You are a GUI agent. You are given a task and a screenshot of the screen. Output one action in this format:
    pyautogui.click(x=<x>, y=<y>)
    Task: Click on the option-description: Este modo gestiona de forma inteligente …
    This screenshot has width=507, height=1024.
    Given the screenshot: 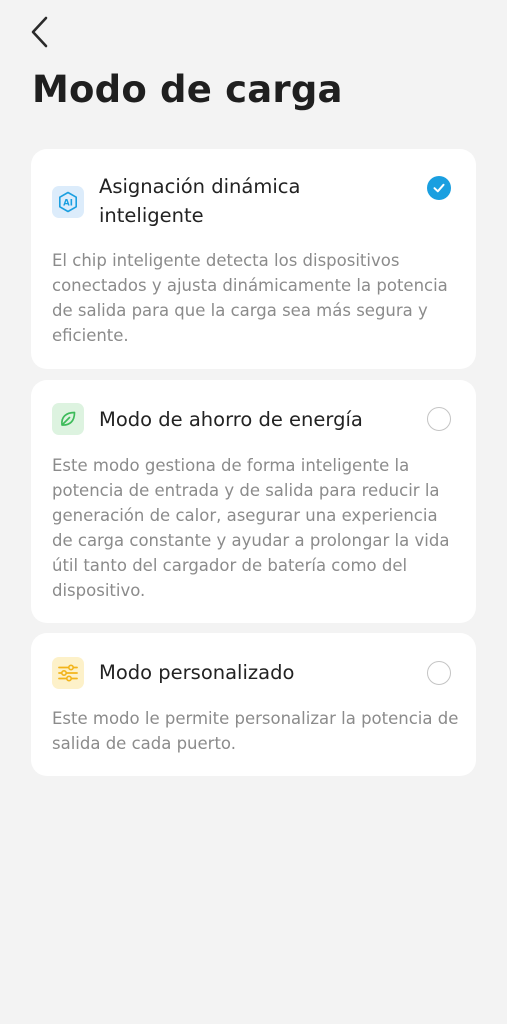 What is the action you would take?
    pyautogui.click(x=251, y=528)
    